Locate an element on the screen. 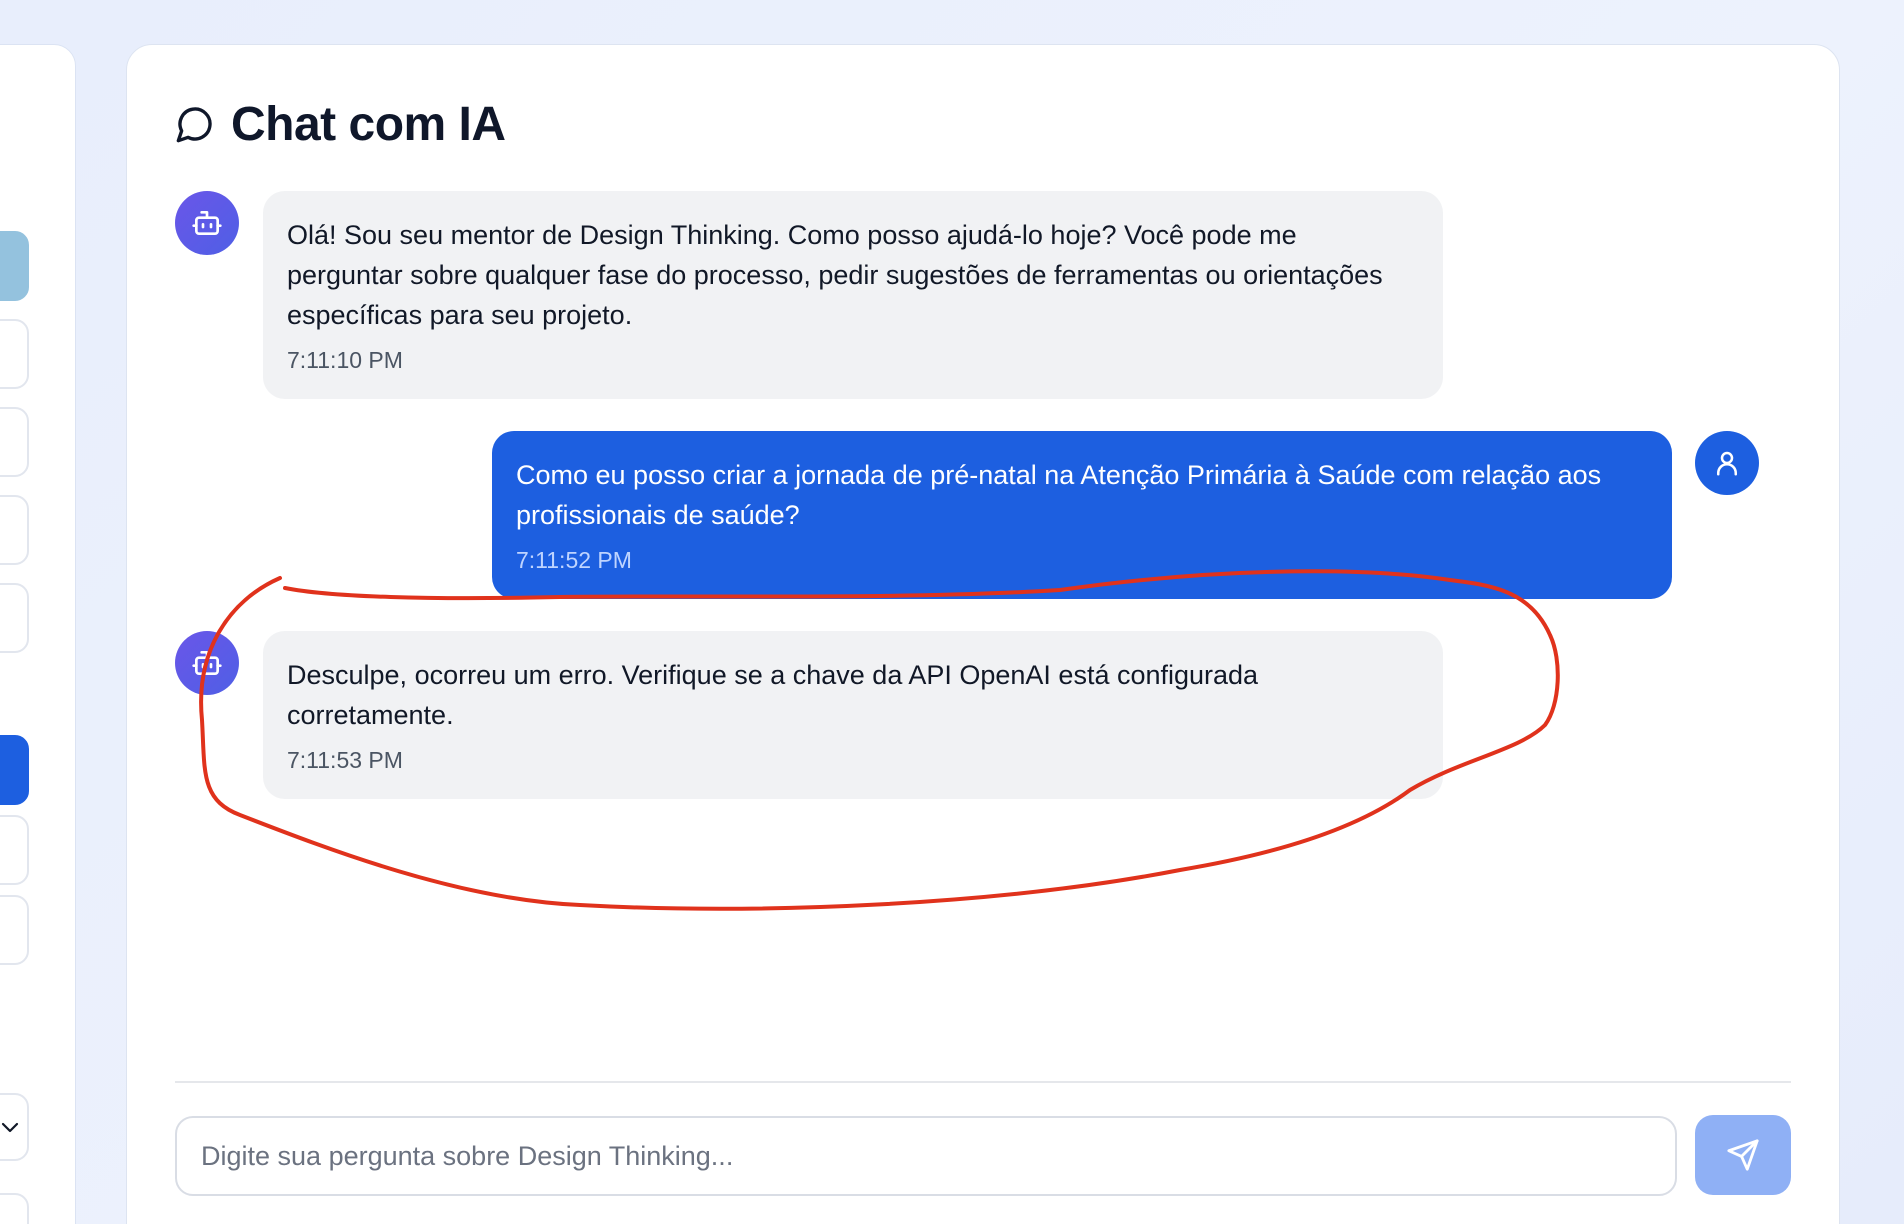 The image size is (1904, 1224). sidebar-select is located at coordinates (14, 1127).